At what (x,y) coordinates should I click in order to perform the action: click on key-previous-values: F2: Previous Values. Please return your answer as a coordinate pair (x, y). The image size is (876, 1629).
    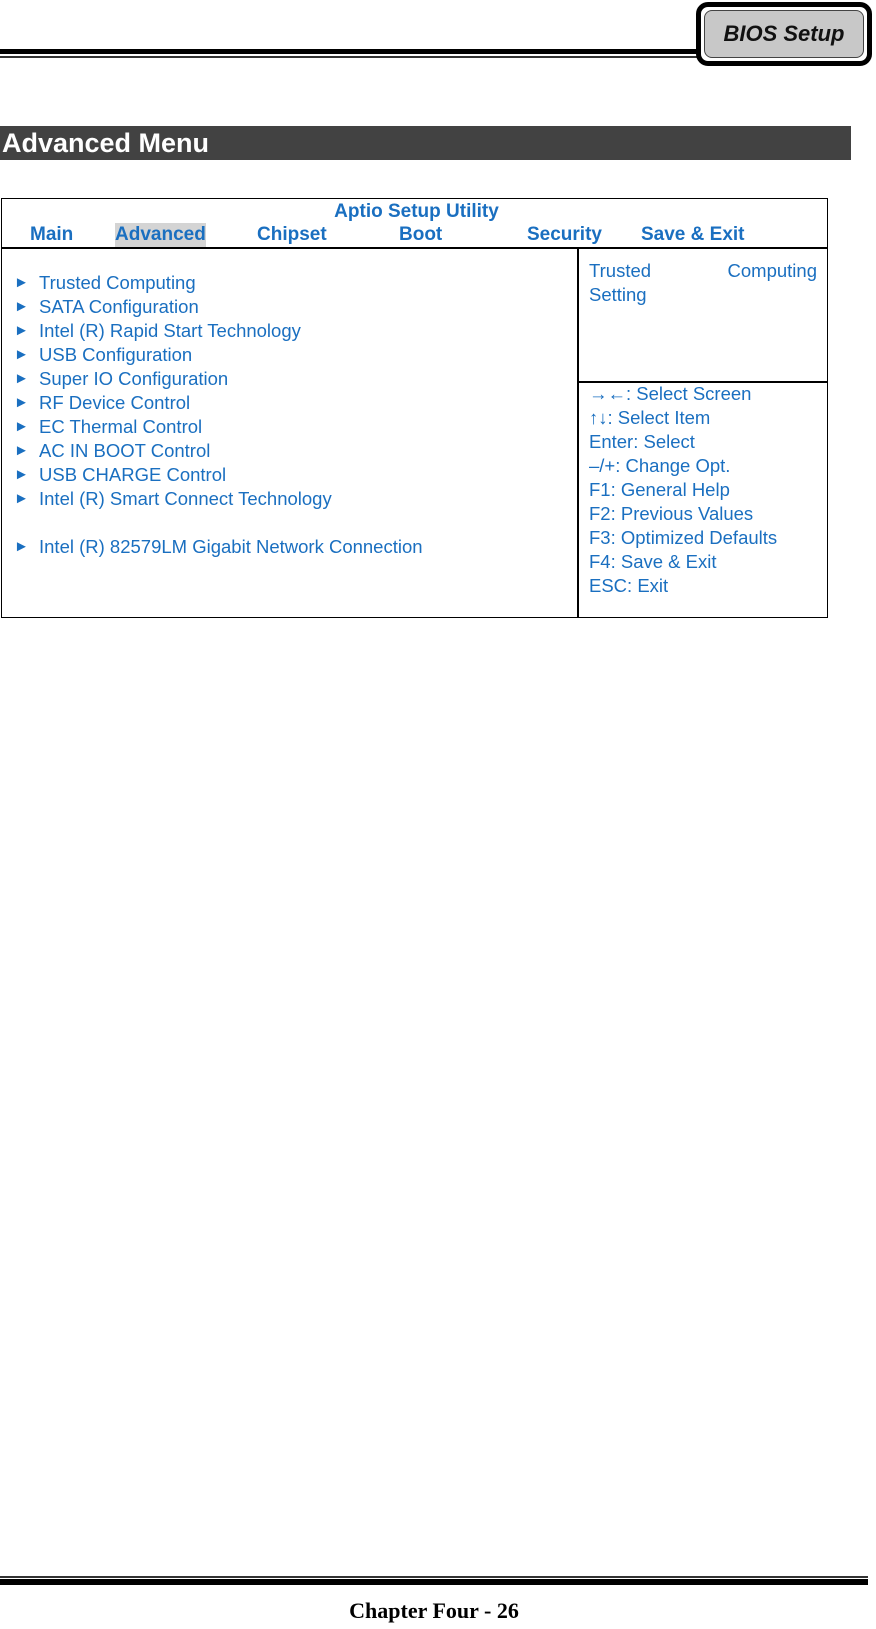
    Looking at the image, I should click on (671, 513).